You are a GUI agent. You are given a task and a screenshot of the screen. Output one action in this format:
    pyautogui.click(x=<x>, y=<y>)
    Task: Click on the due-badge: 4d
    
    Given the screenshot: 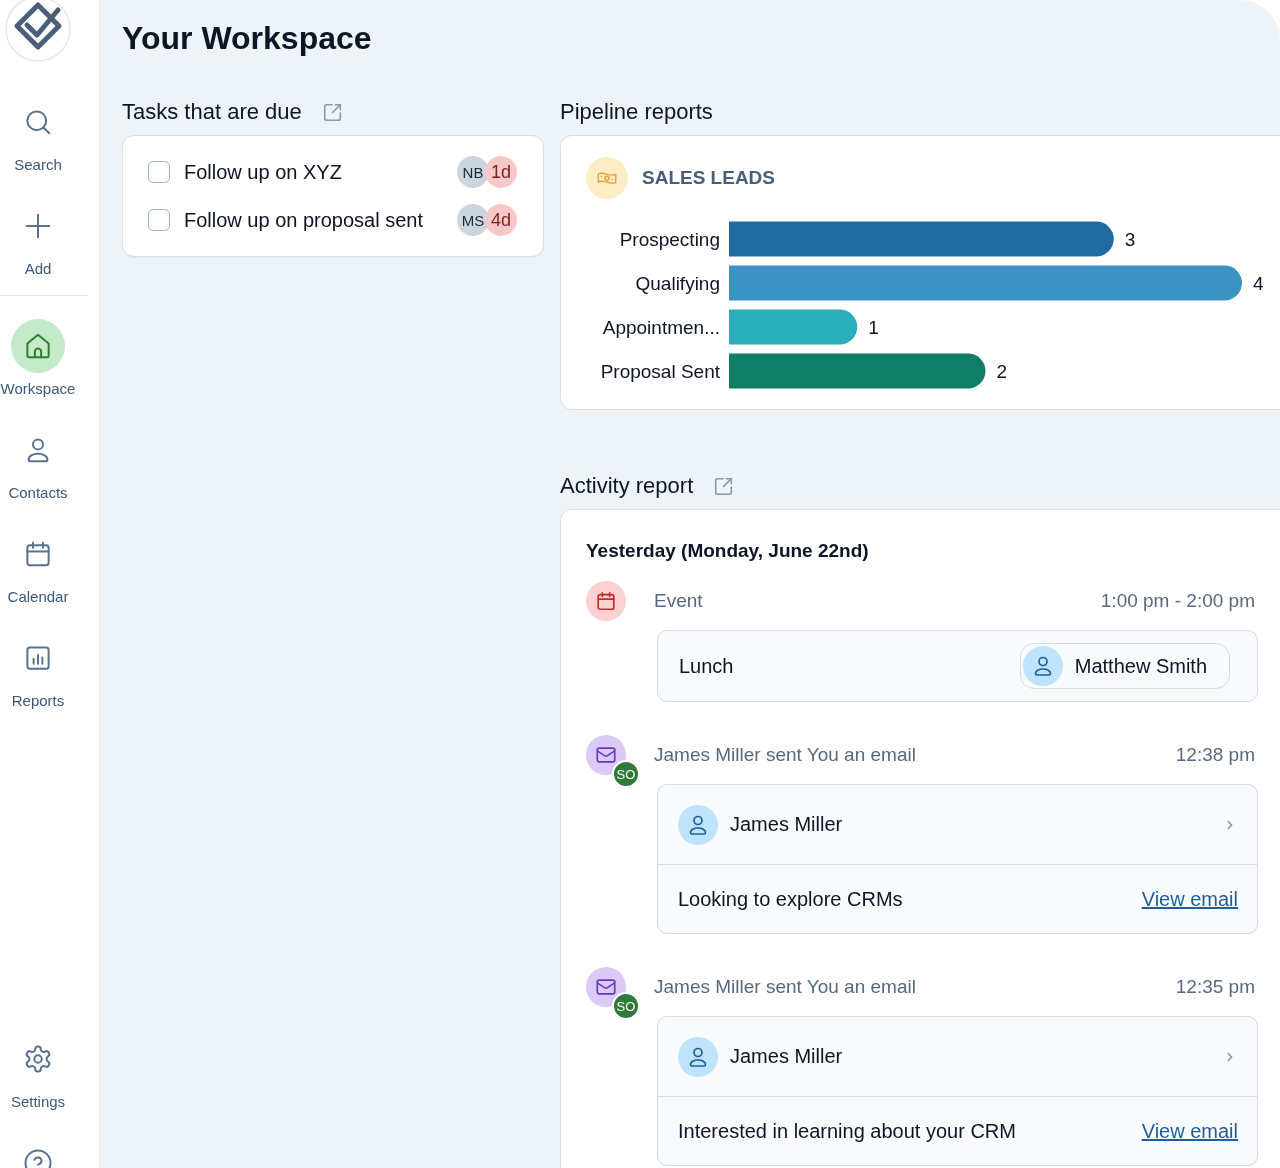 What is the action you would take?
    pyautogui.click(x=501, y=220)
    